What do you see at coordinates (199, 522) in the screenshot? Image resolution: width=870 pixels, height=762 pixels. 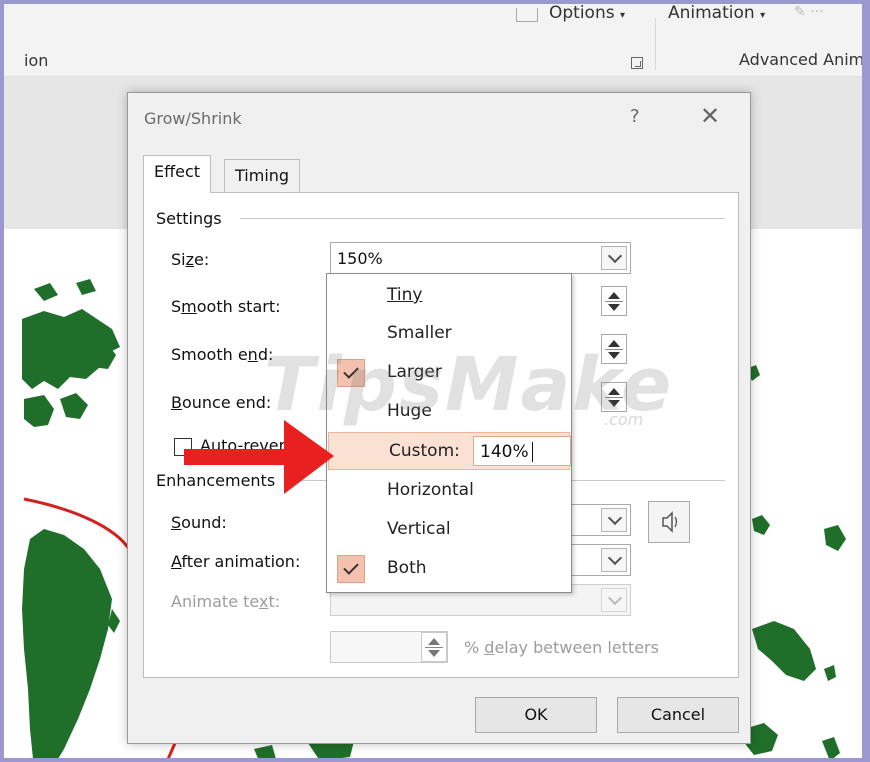 I see `sound-label: Sound:` at bounding box center [199, 522].